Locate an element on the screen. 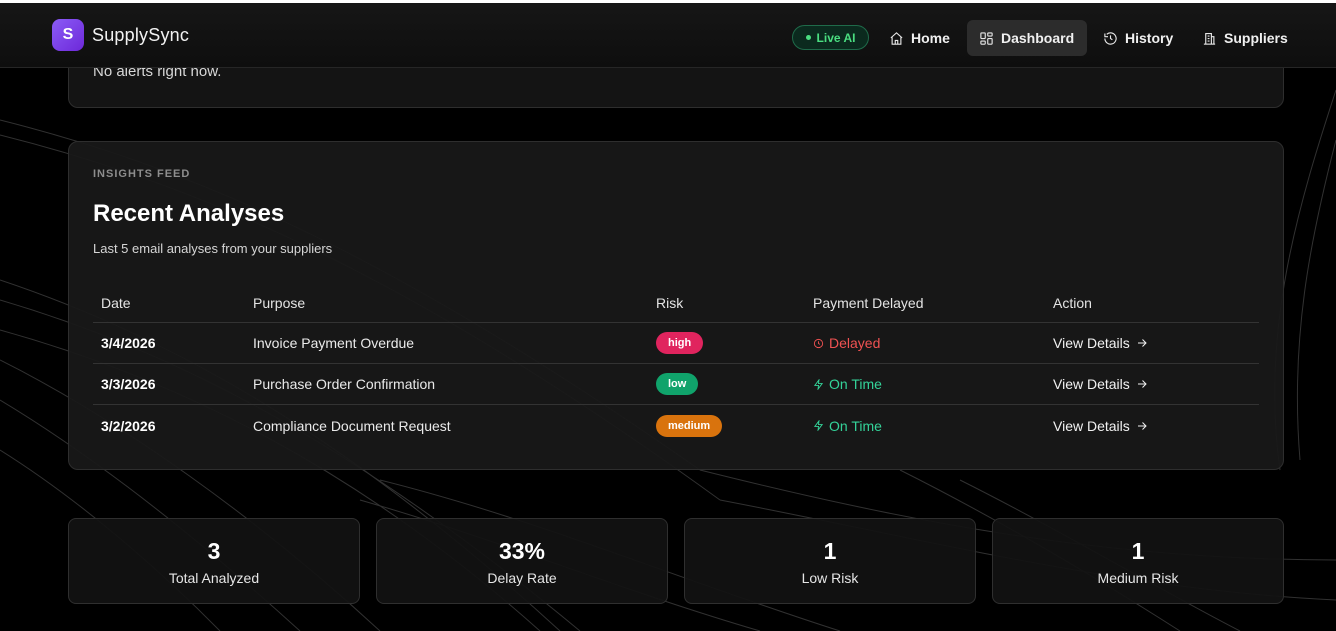 The height and width of the screenshot is (631, 1336). stat-card-total-analyzed: 3 Total Analyzed is located at coordinates (214, 561).